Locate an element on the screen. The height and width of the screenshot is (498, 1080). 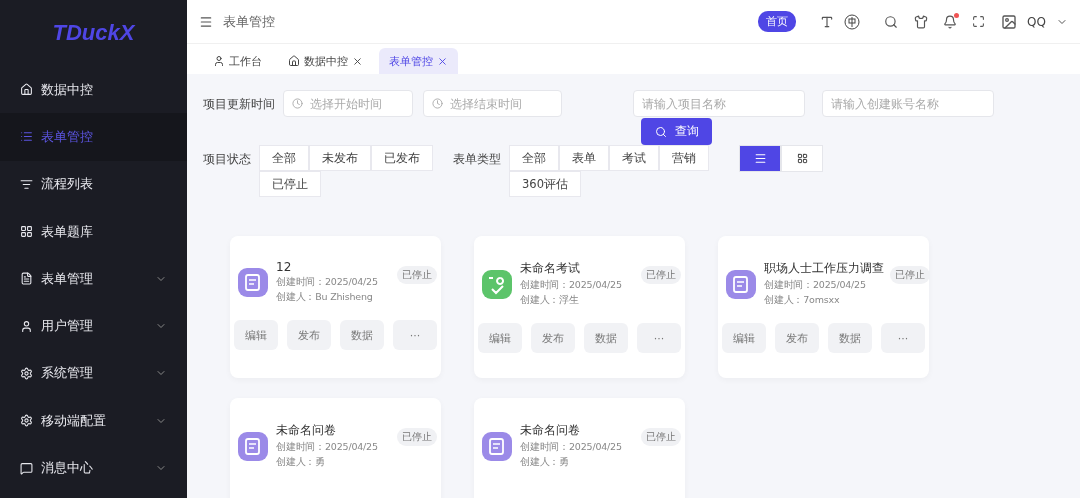
shirt-icon is located at coordinates (921, 21).